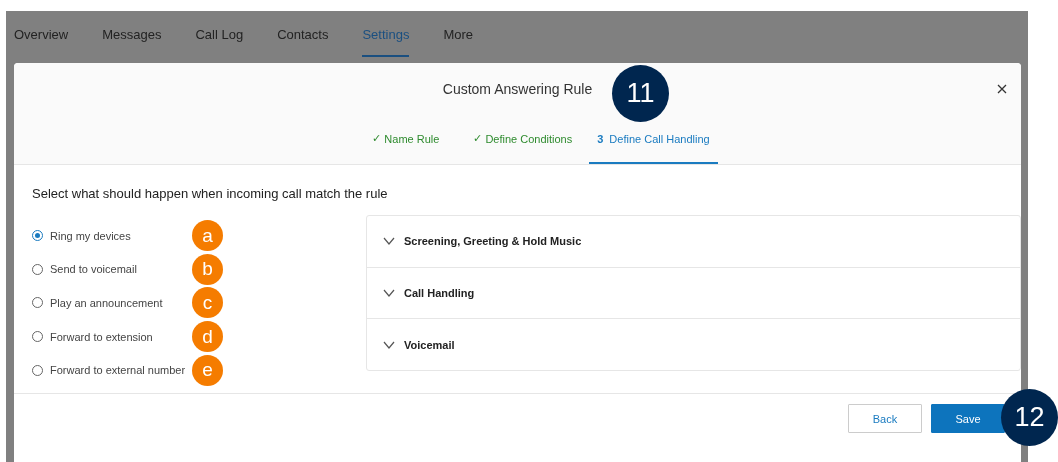  I want to click on back-button: Back, so click(885, 418).